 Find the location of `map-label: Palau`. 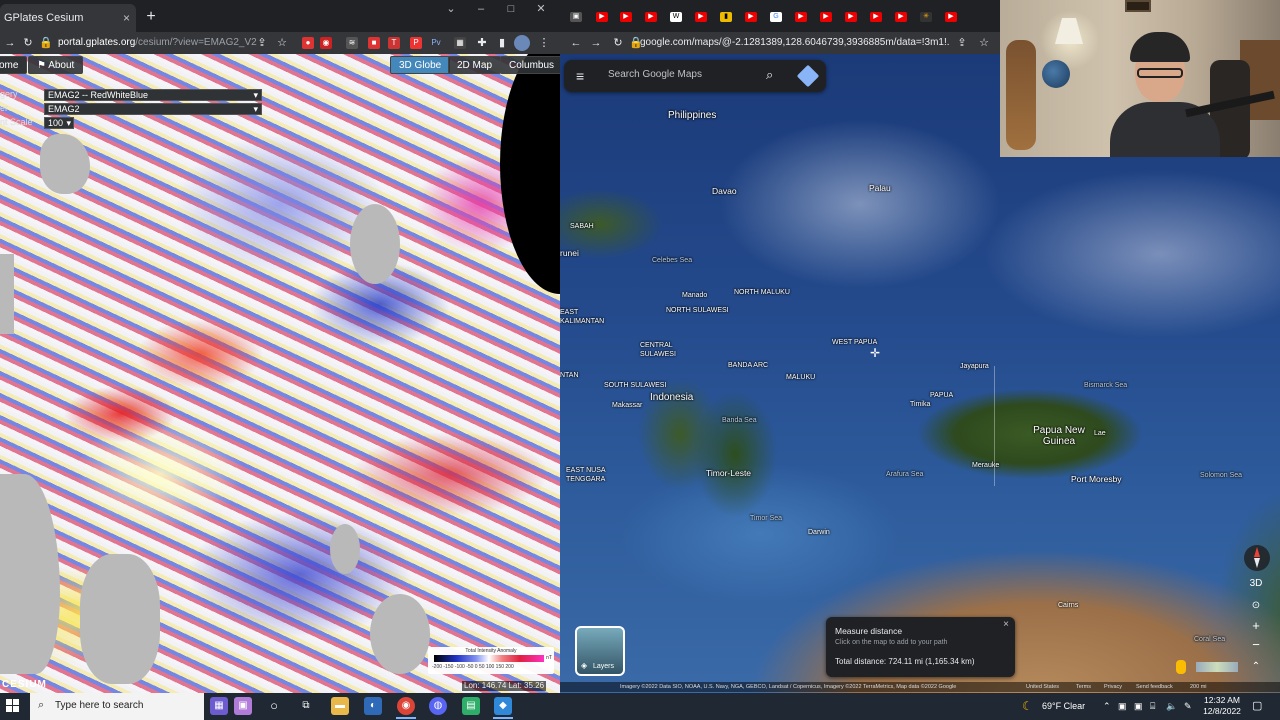

map-label: Palau is located at coordinates (880, 188).